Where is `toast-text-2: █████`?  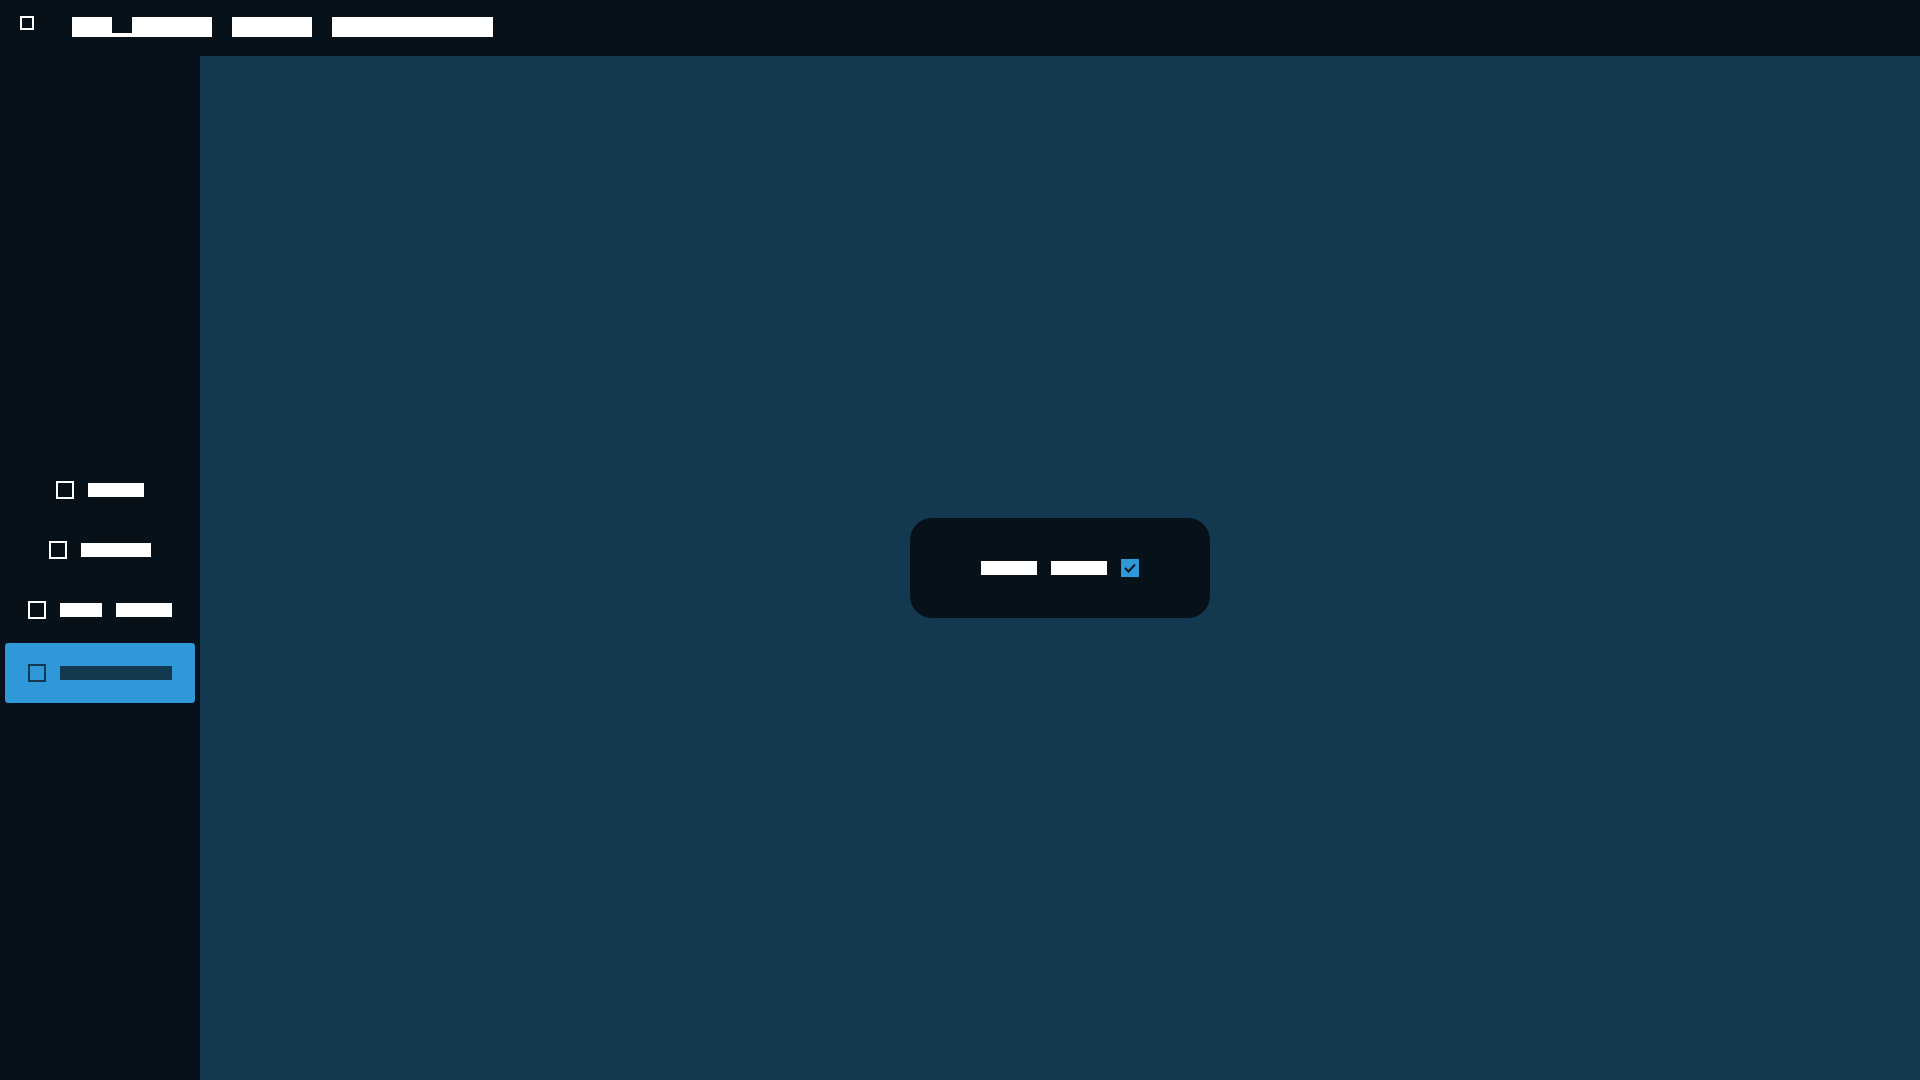
toast-text-2: █████ is located at coordinates (1079, 568).